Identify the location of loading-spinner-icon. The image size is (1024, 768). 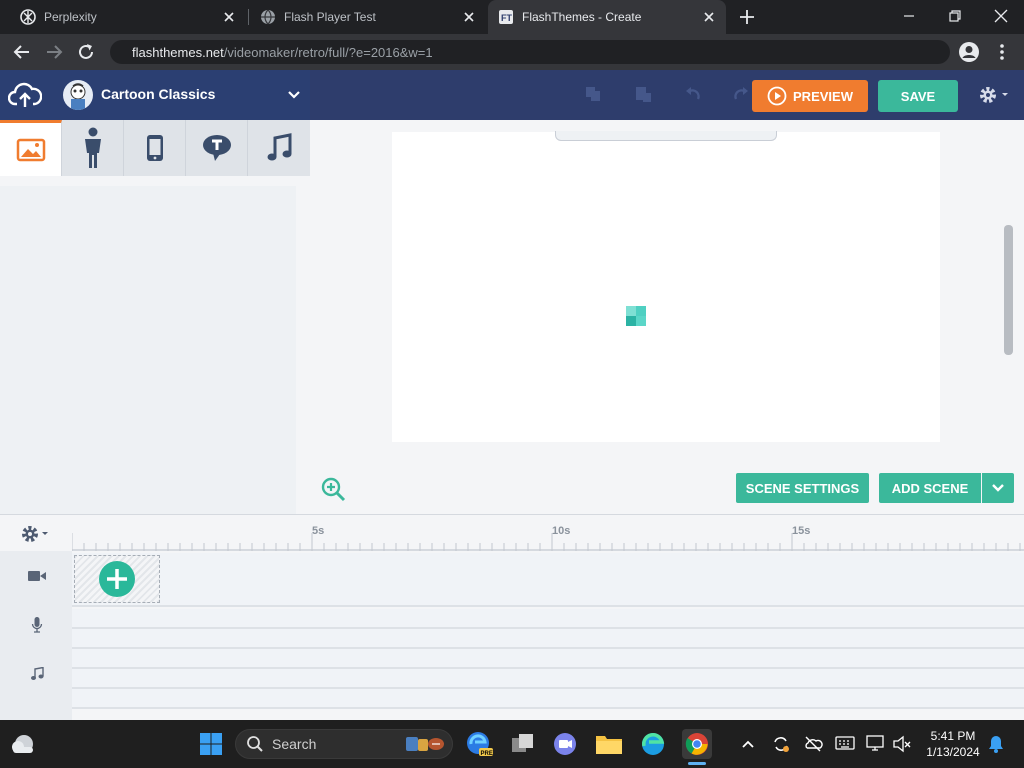
(636, 316).